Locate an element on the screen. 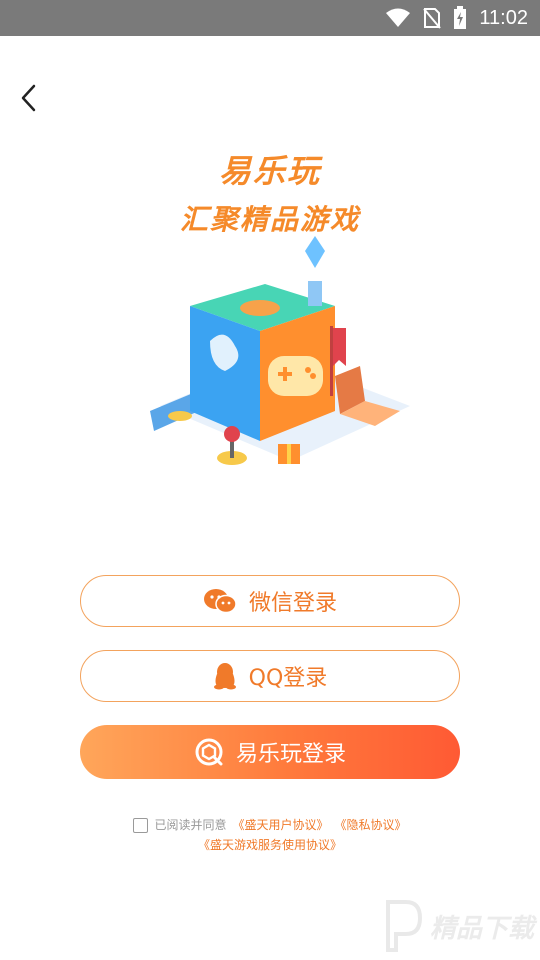 This screenshot has width=540, height=960. user-agreement-link: 《盛天用户协议》 is located at coordinates (280, 825).